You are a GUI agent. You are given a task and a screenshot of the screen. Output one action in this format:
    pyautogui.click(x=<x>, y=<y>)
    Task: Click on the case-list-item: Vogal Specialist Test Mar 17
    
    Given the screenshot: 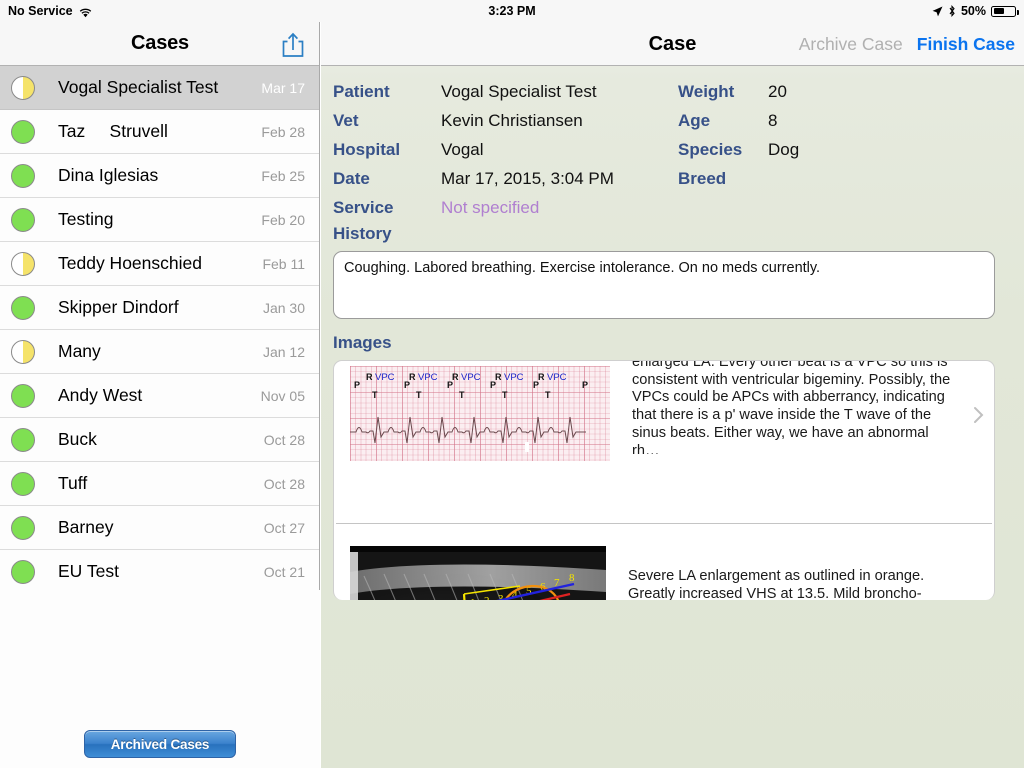 What is the action you would take?
    pyautogui.click(x=159, y=88)
    